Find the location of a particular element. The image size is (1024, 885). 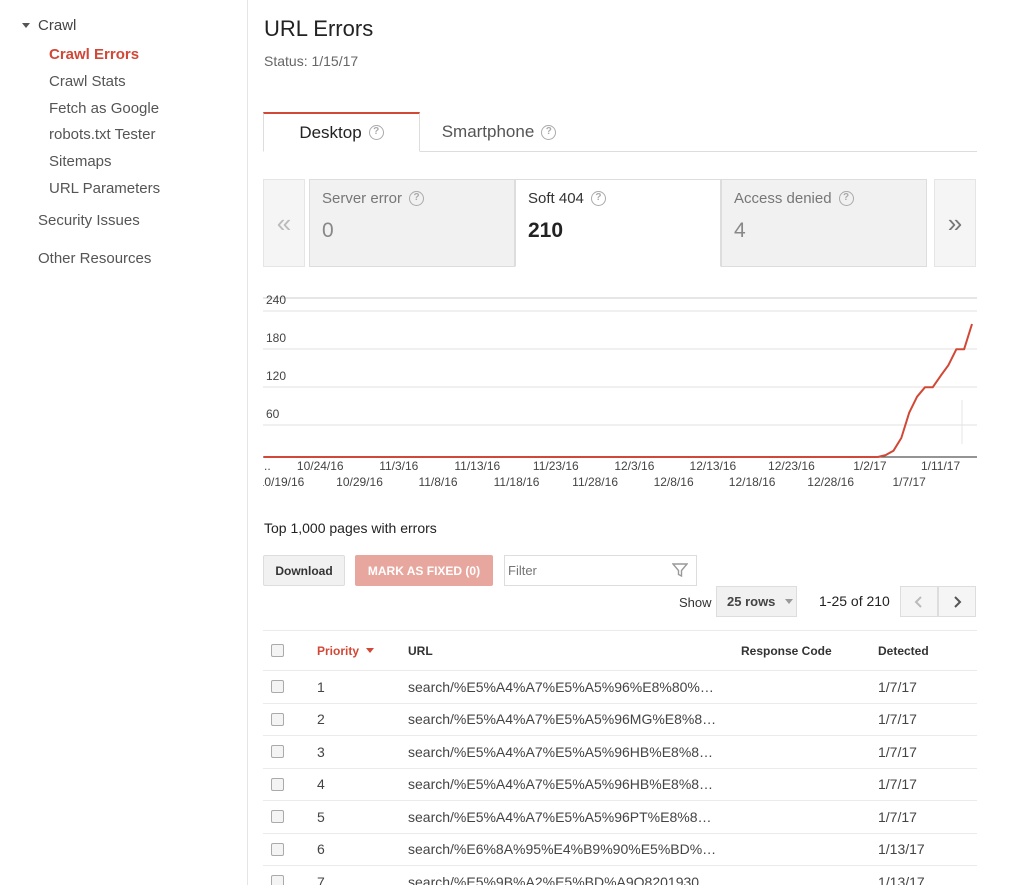

filter-input is located at coordinates (585, 570).